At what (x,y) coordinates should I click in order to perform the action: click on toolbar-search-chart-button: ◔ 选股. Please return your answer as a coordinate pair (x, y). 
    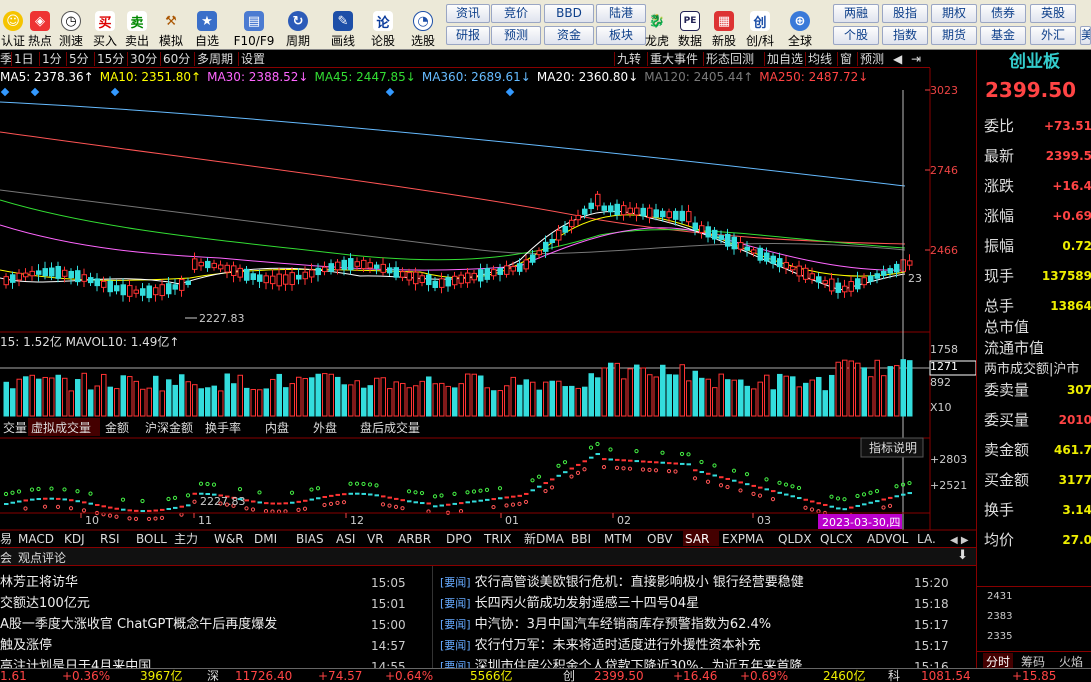
    Looking at the image, I should click on (423, 25).